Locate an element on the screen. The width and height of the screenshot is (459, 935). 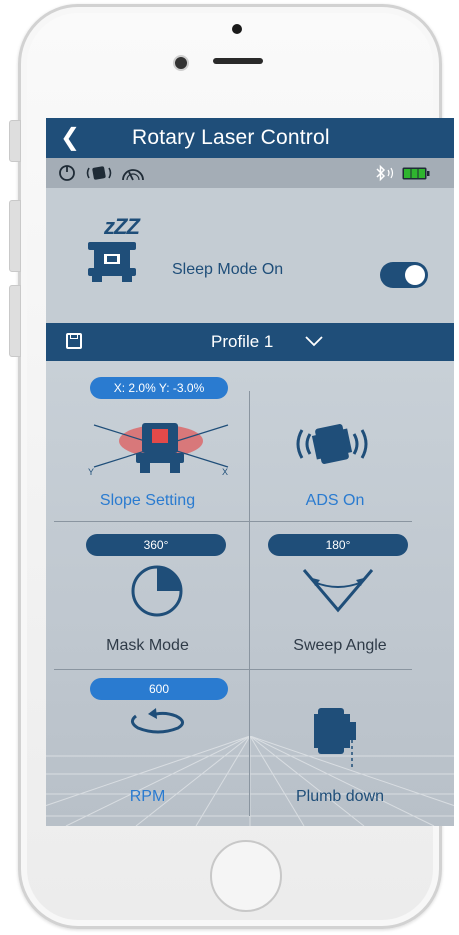
bluetooth-icon is located at coordinates (385, 173).